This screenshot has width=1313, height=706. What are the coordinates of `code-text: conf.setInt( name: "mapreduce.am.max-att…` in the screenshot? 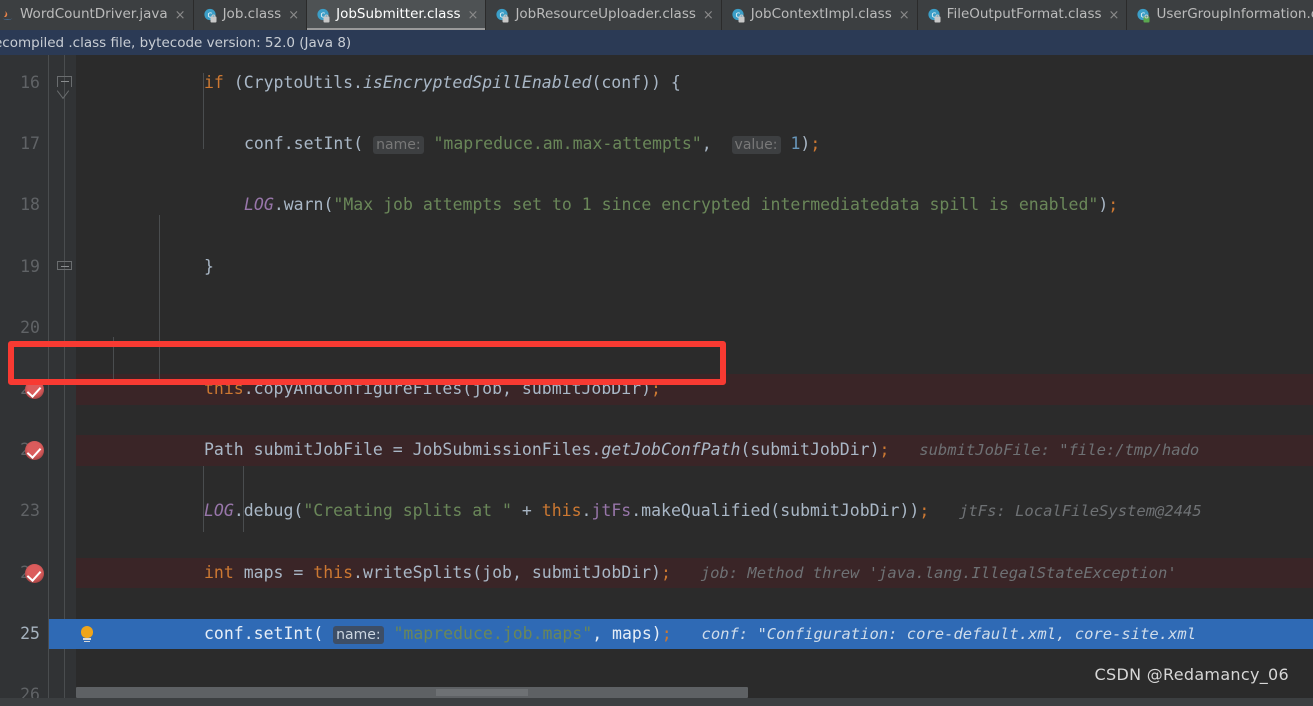 It's located at (532, 144).